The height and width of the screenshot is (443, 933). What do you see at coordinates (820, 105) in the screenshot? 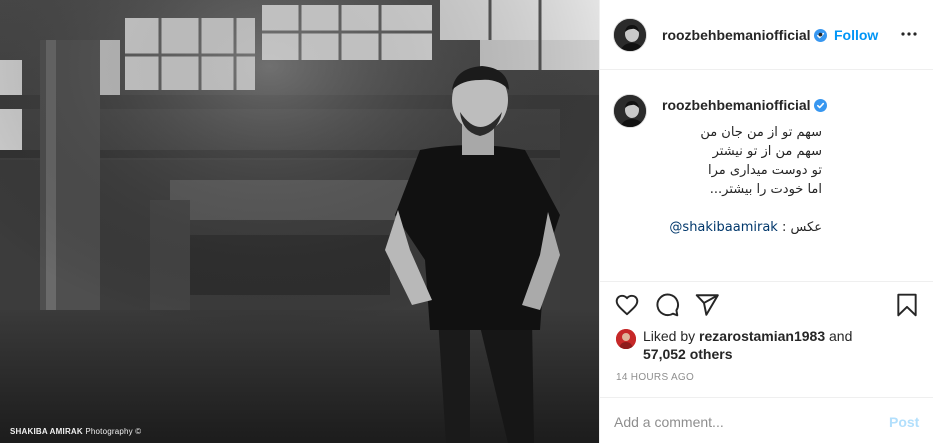
I see `verified-badge-icon` at bounding box center [820, 105].